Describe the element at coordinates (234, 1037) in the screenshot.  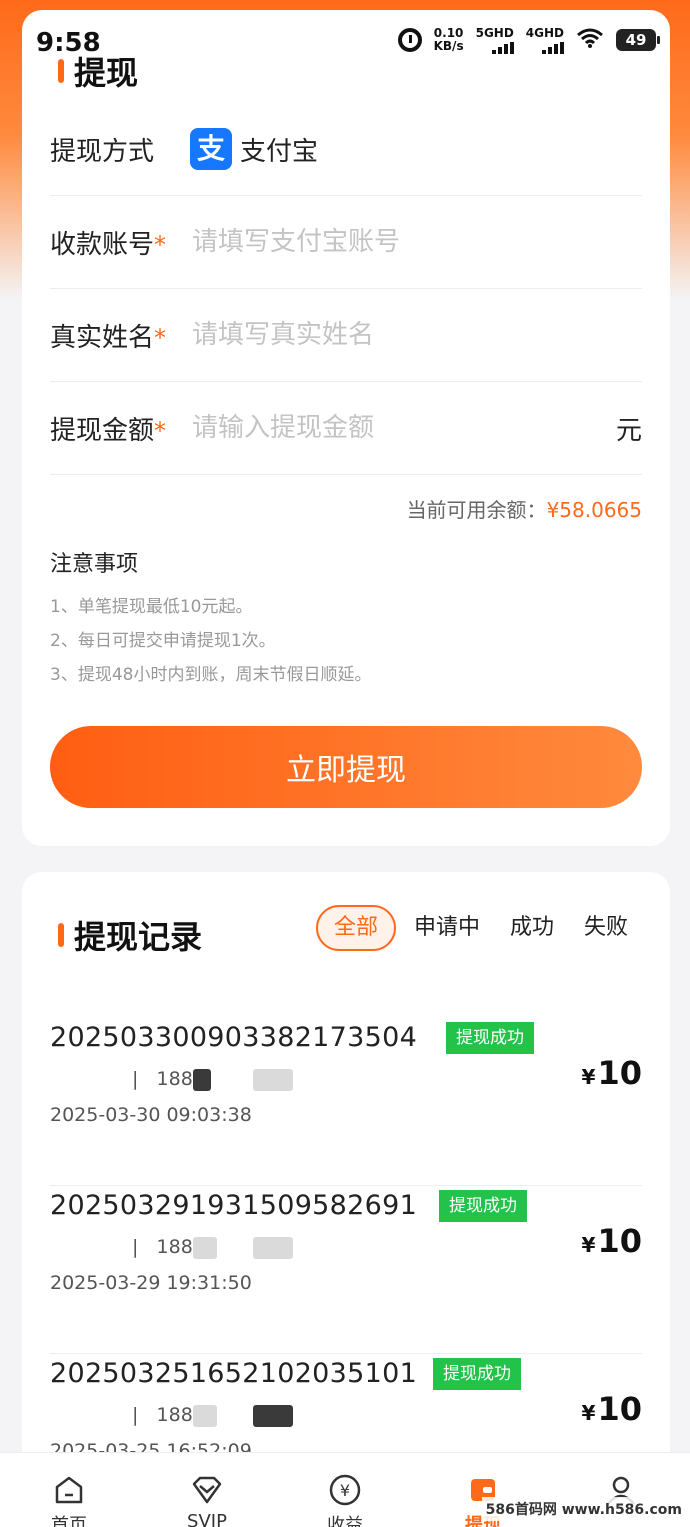
I see `record-id: 20250330090338217350​4` at that location.